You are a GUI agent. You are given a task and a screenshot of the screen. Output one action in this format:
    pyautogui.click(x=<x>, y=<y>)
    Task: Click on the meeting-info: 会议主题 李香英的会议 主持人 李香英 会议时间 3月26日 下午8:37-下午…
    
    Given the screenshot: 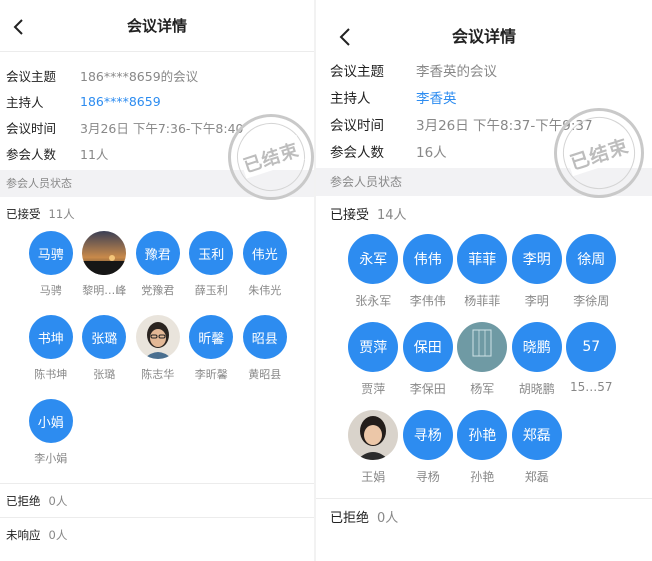 What is the action you would take?
    pyautogui.click(x=484, y=127)
    